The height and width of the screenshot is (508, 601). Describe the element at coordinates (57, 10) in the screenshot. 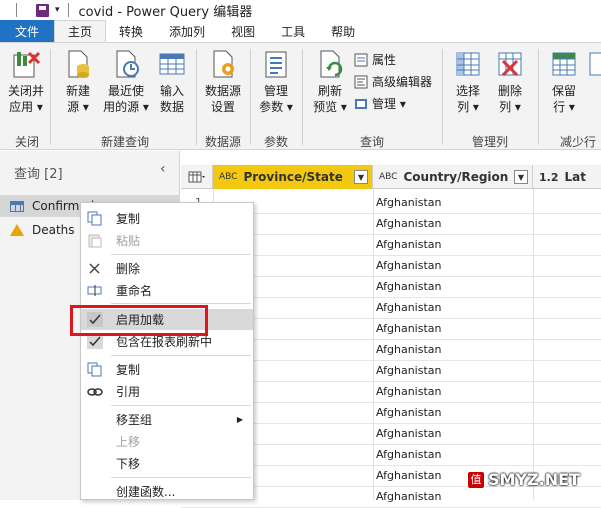

I see `customize-quick-access-icon: ▾` at that location.